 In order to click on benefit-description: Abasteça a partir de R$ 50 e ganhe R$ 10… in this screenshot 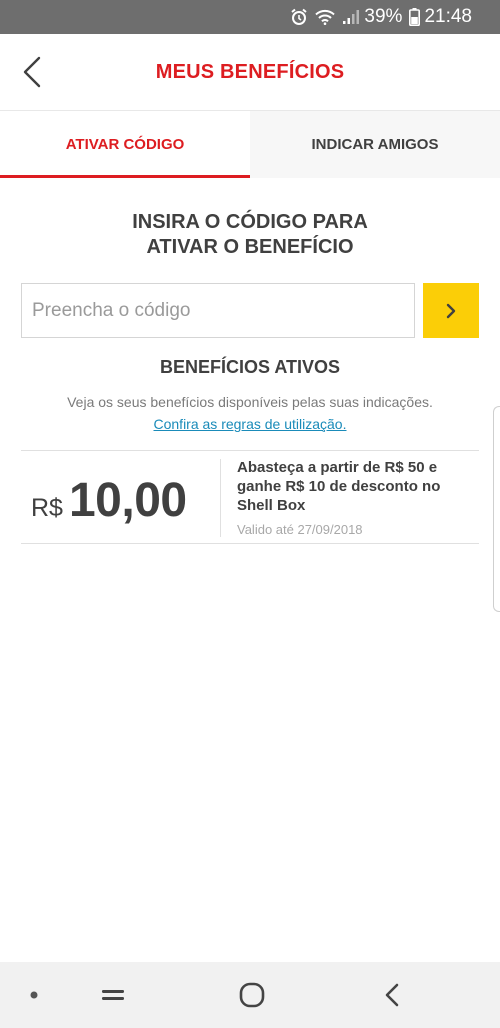, I will do `click(339, 486)`.